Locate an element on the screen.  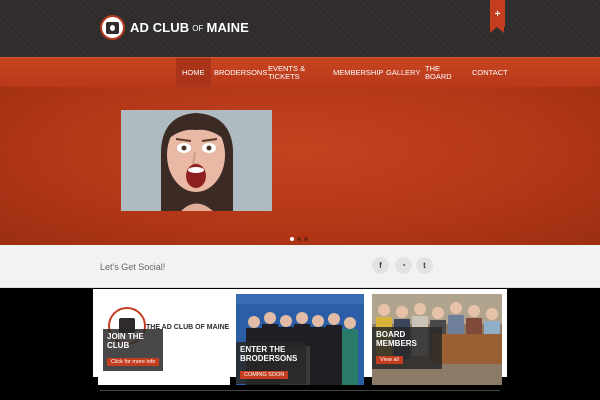
board-button: View all is located at coordinates (389, 360).